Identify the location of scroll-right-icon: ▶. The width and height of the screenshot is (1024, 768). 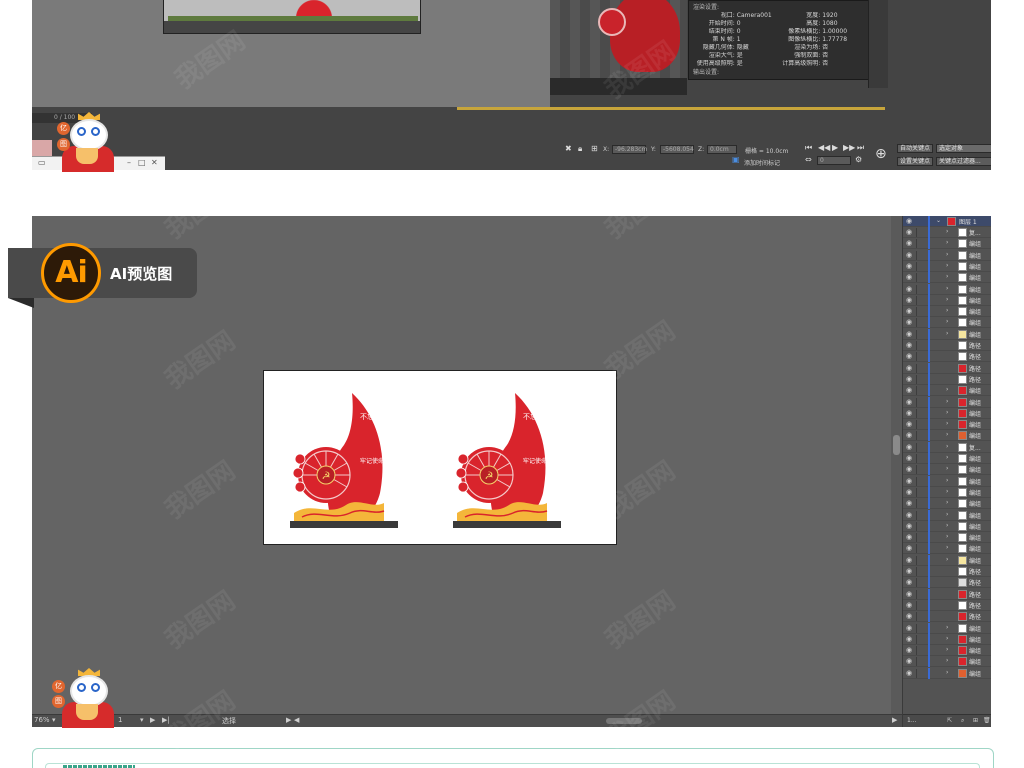
(894, 720).